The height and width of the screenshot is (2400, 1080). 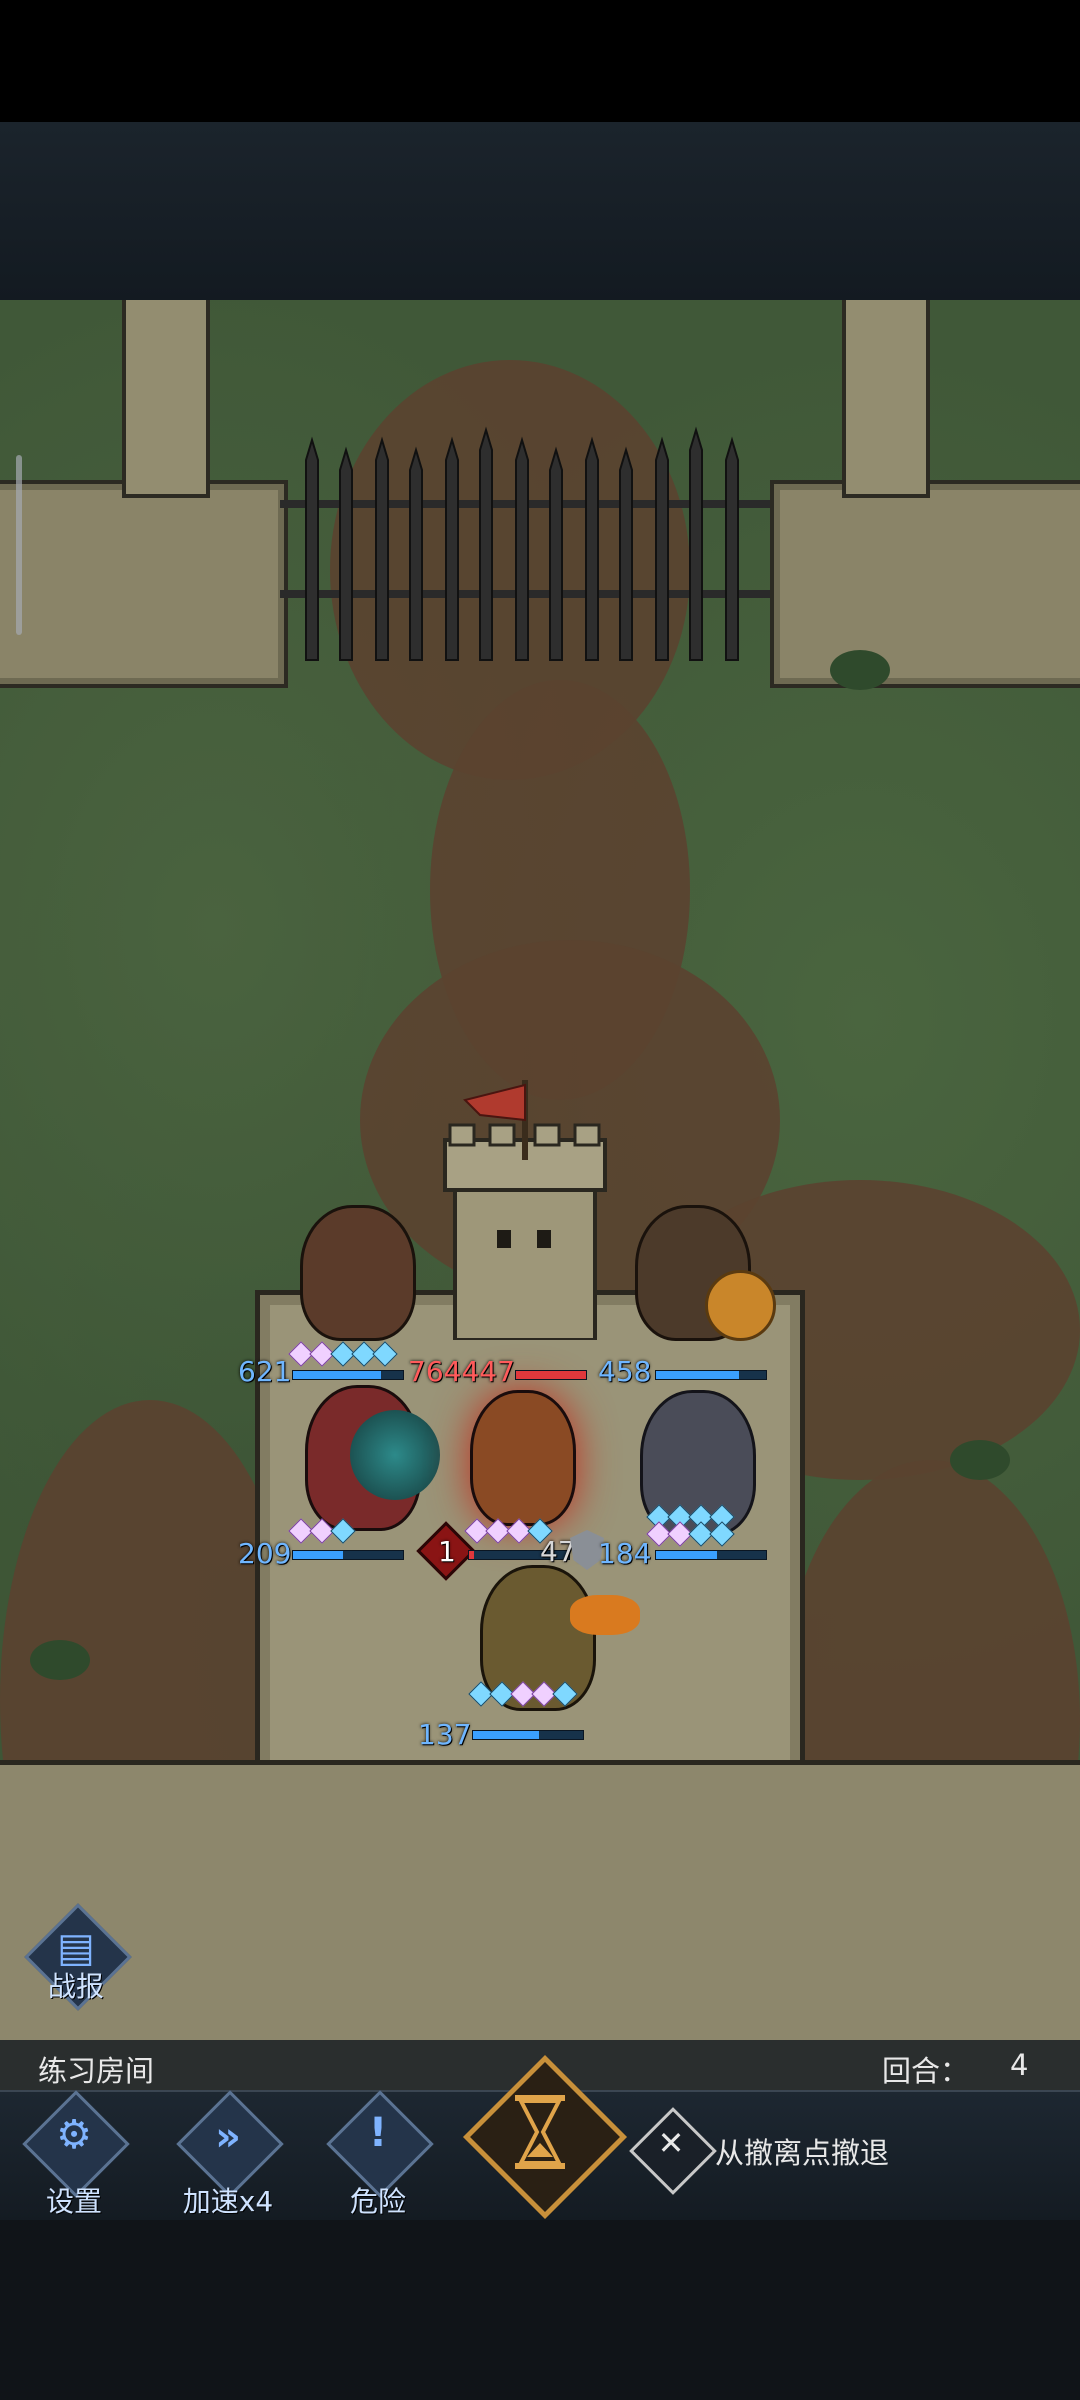 What do you see at coordinates (540, 211) in the screenshot?
I see `top-banner` at bounding box center [540, 211].